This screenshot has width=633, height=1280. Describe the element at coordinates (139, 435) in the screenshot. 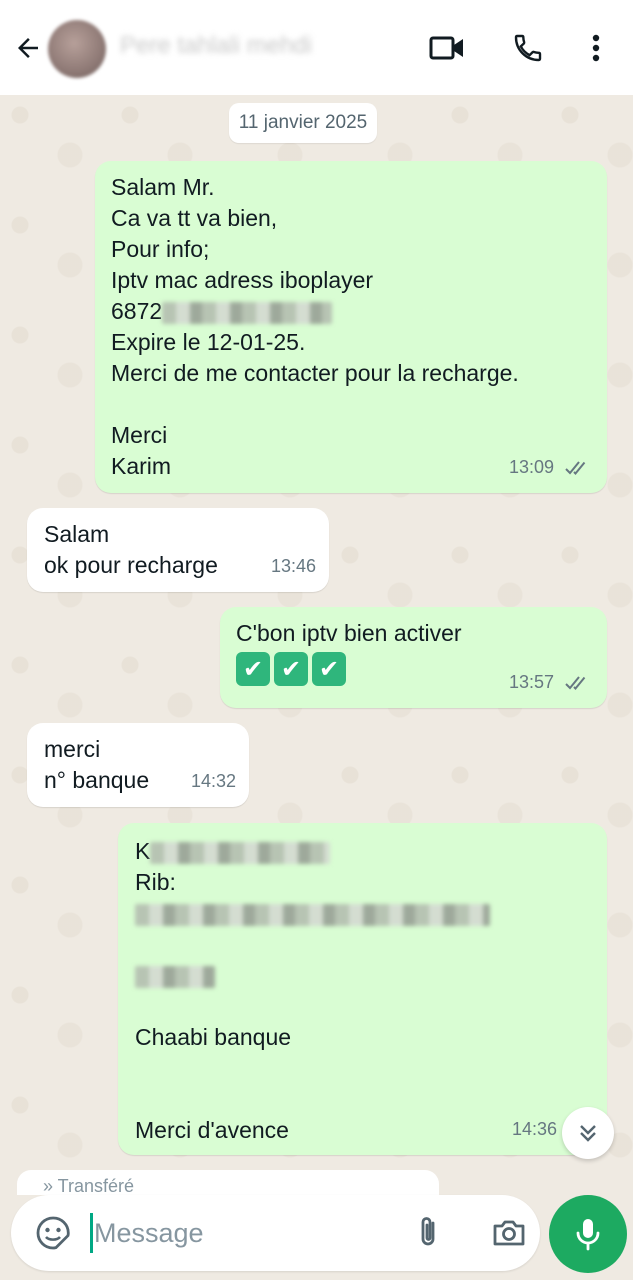

I see `message-line: Merci` at that location.